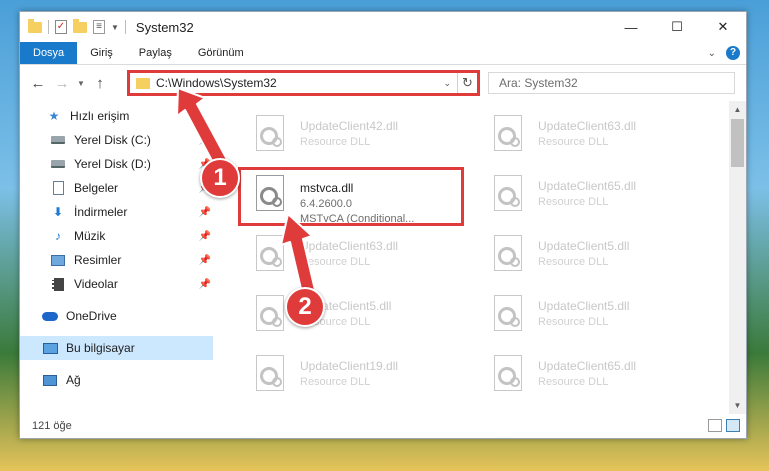 Image resolution: width=769 pixels, height=471 pixels. I want to click on new-folder-icon, so click(80, 25).